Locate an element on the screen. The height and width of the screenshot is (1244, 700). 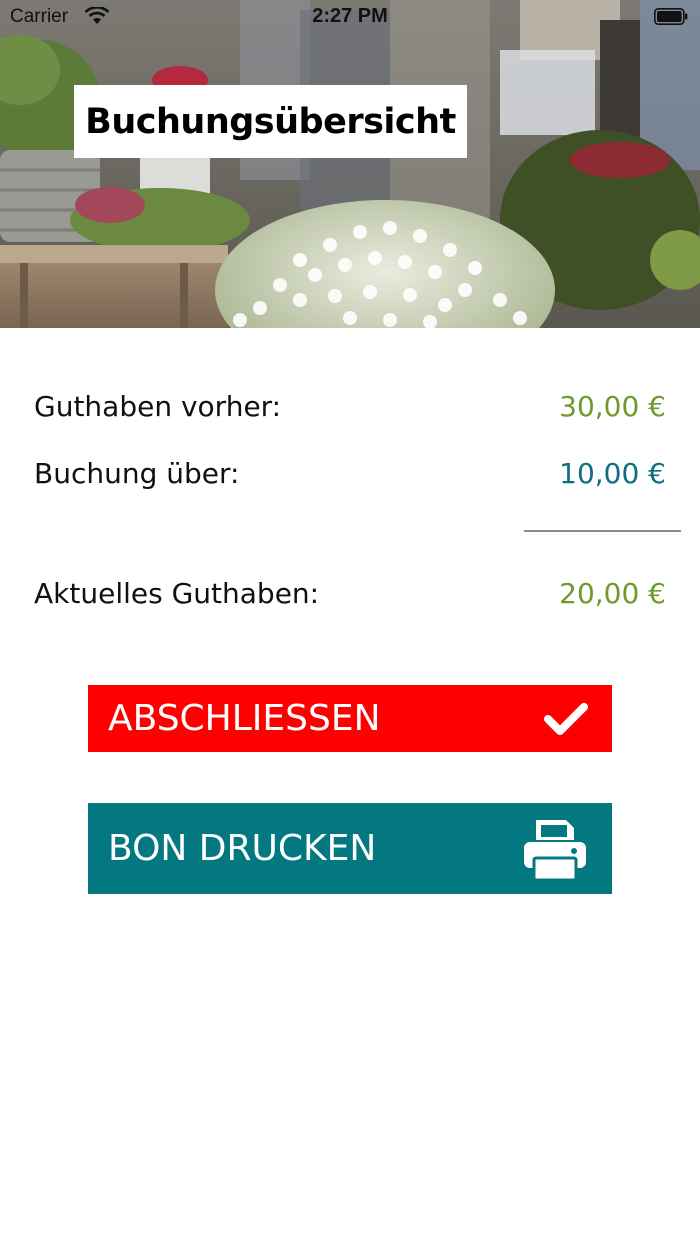
print-receipt-button: BON DRUCKEN is located at coordinates (350, 848).